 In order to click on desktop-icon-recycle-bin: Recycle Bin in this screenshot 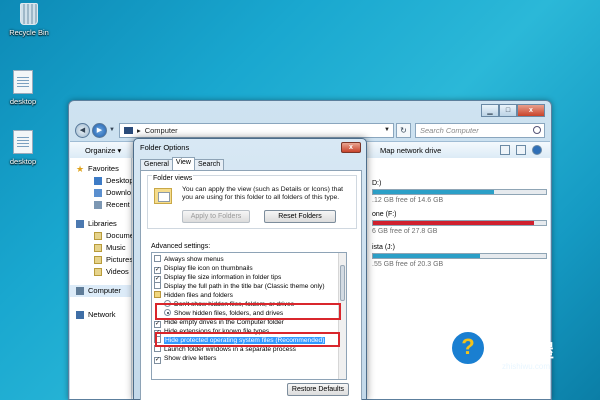, I will do `click(29, 20)`.